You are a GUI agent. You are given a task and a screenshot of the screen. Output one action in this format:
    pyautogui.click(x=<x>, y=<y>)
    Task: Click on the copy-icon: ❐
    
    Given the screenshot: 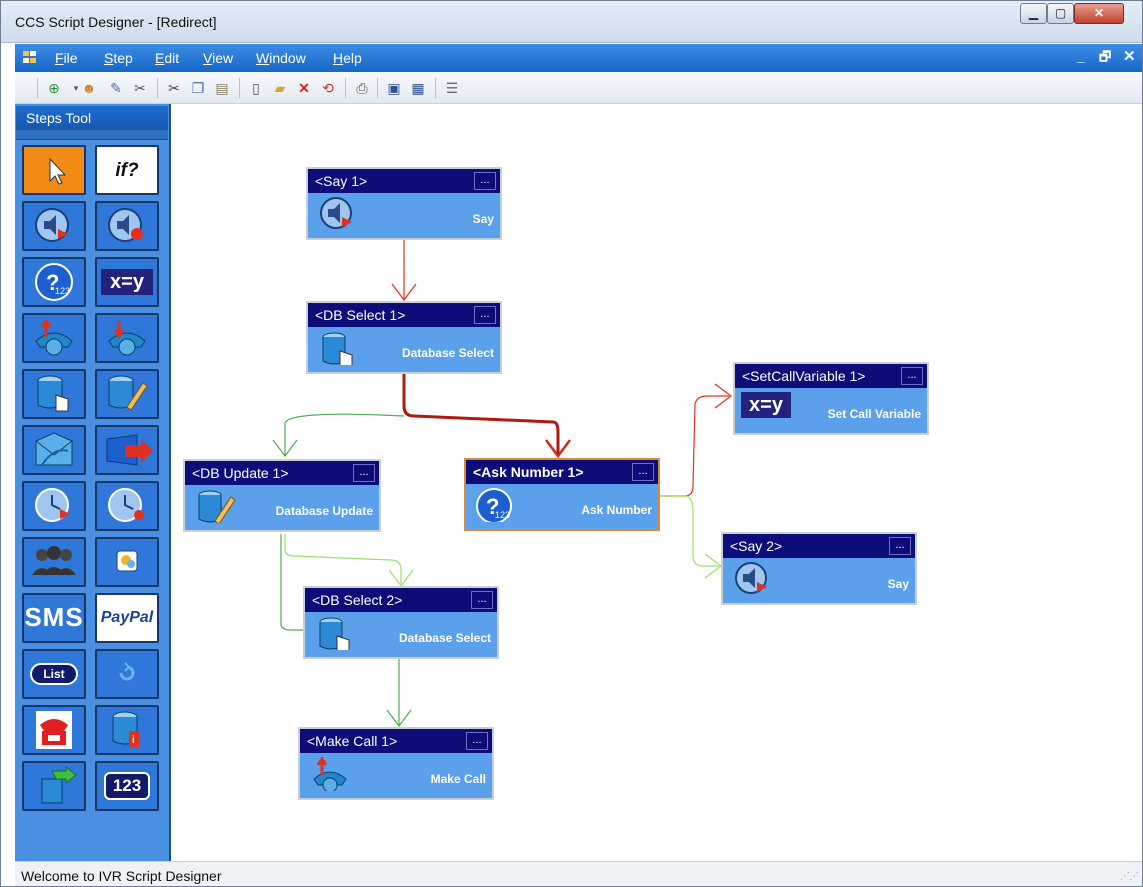 What is the action you would take?
    pyautogui.click(x=198, y=88)
    